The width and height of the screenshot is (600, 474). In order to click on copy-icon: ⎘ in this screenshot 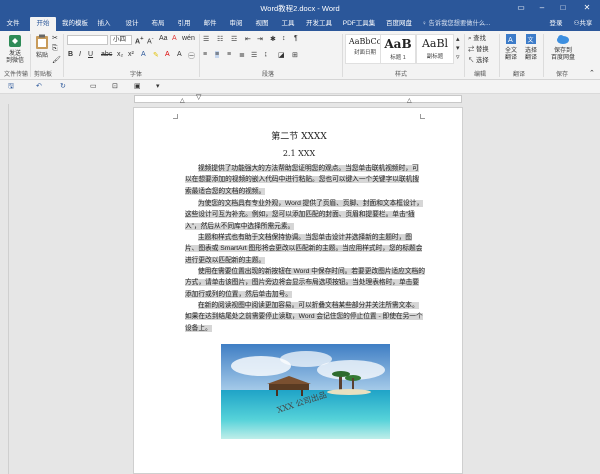, I will do `click(55, 49)`.